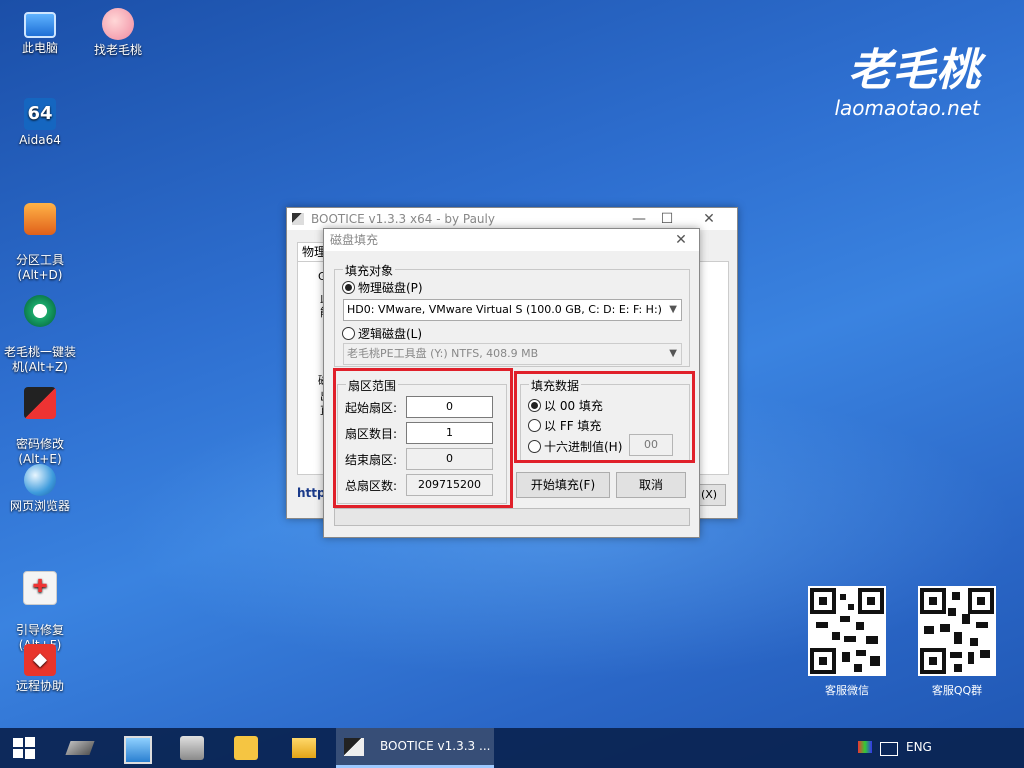 The width and height of the screenshot is (1024, 768). What do you see at coordinates (443, 353) in the screenshot?
I see `logical-disk-value: 老毛桃PE工具盘 (Y:) NTFS, 408.9 MB` at bounding box center [443, 353].